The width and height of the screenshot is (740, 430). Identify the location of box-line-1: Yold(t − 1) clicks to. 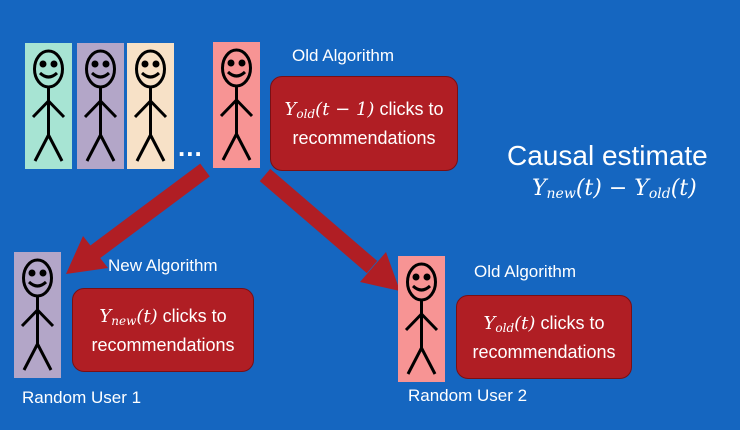
(364, 111).